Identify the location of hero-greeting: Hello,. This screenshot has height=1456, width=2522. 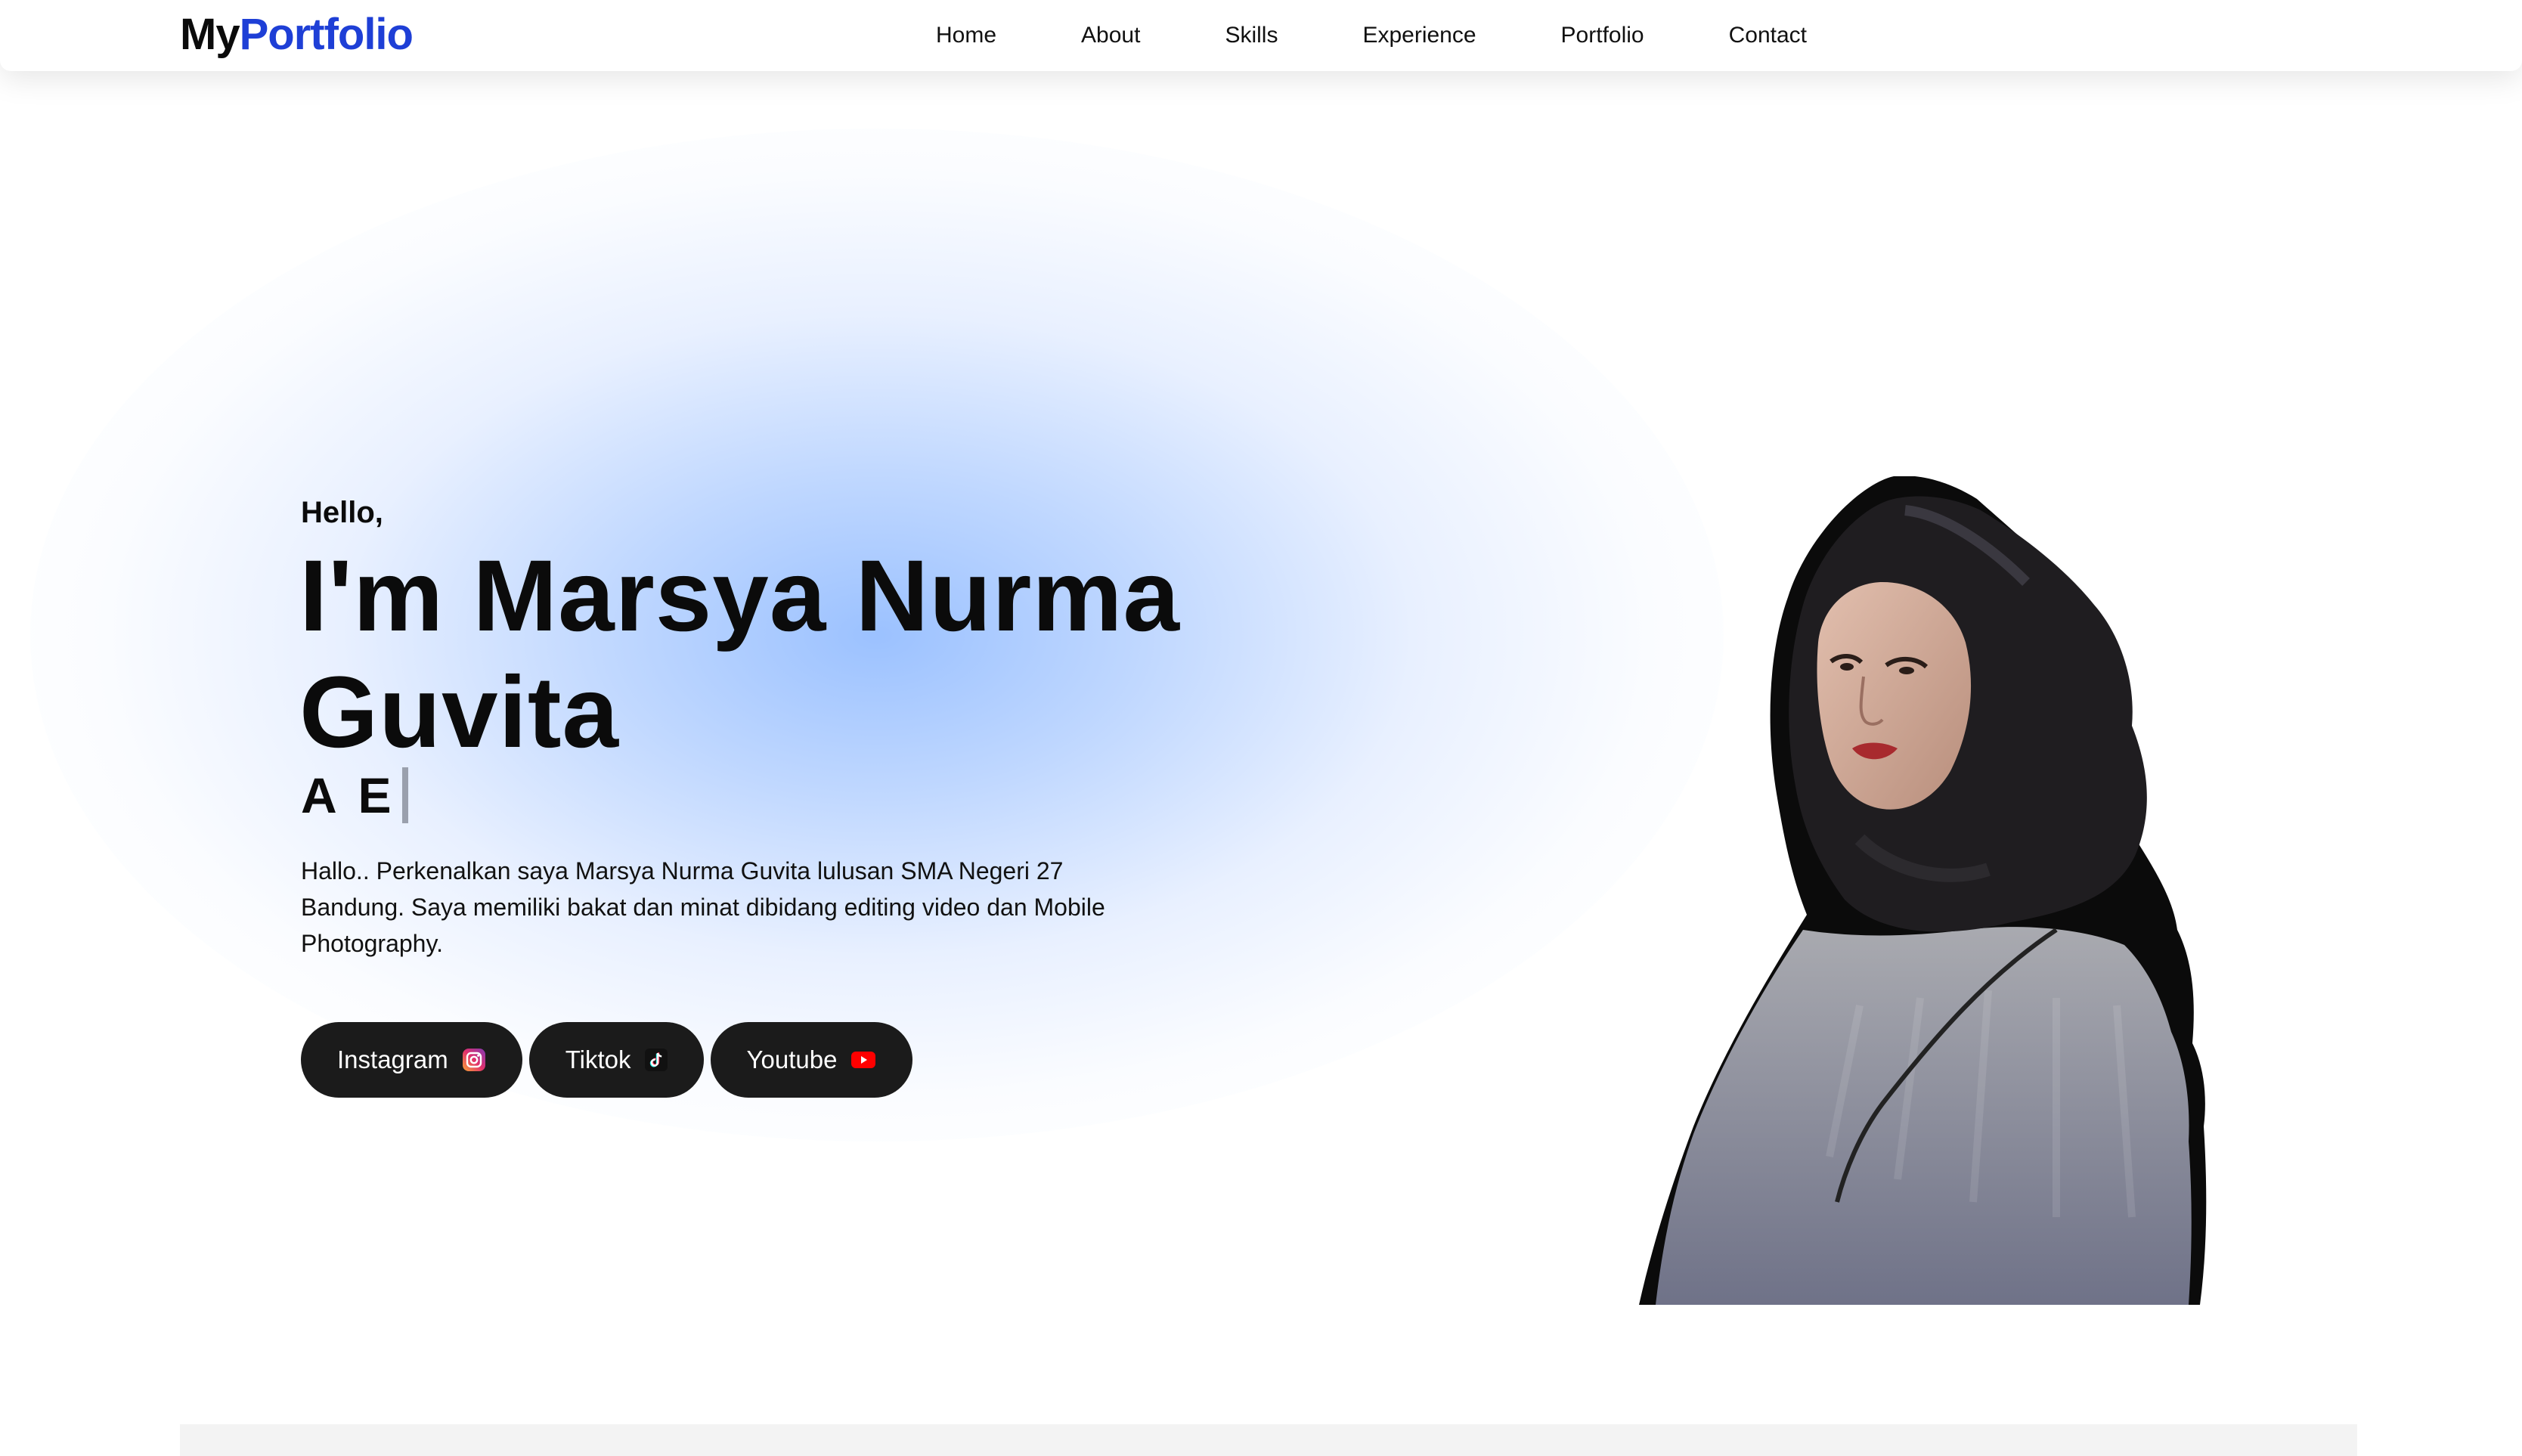
(342, 512).